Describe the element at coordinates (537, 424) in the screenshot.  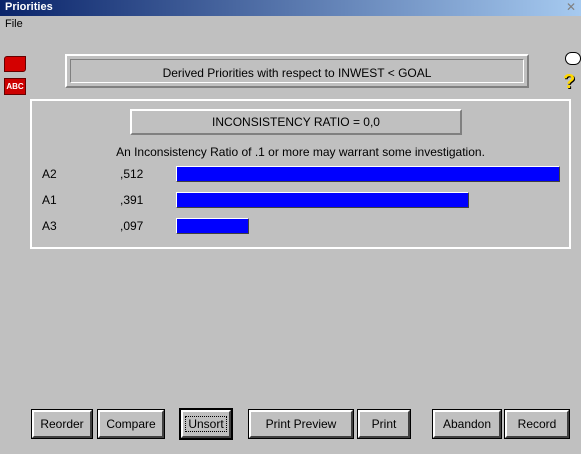
I see `record-button: Record` at that location.